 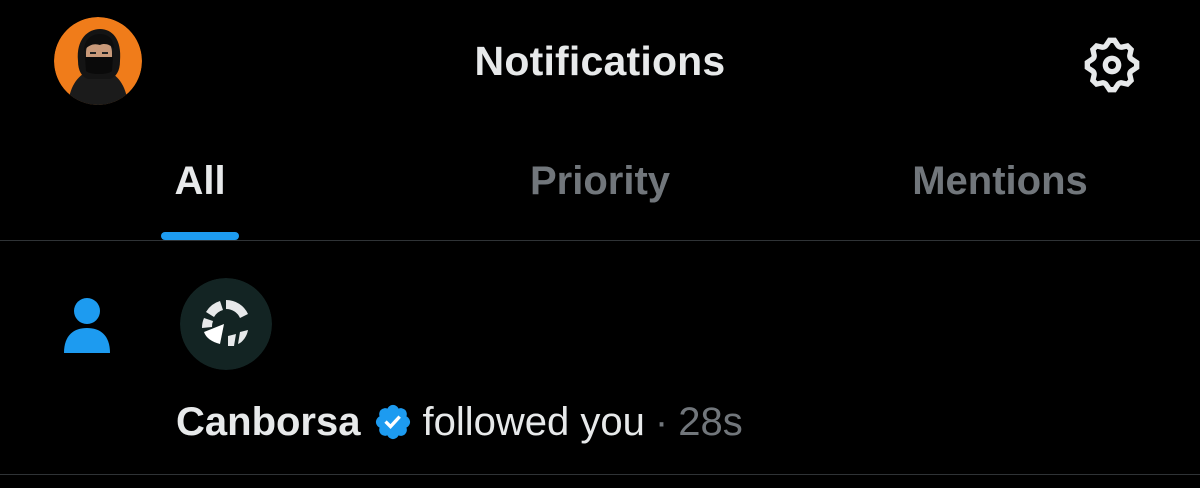 I want to click on follower-avatar, so click(x=226, y=324).